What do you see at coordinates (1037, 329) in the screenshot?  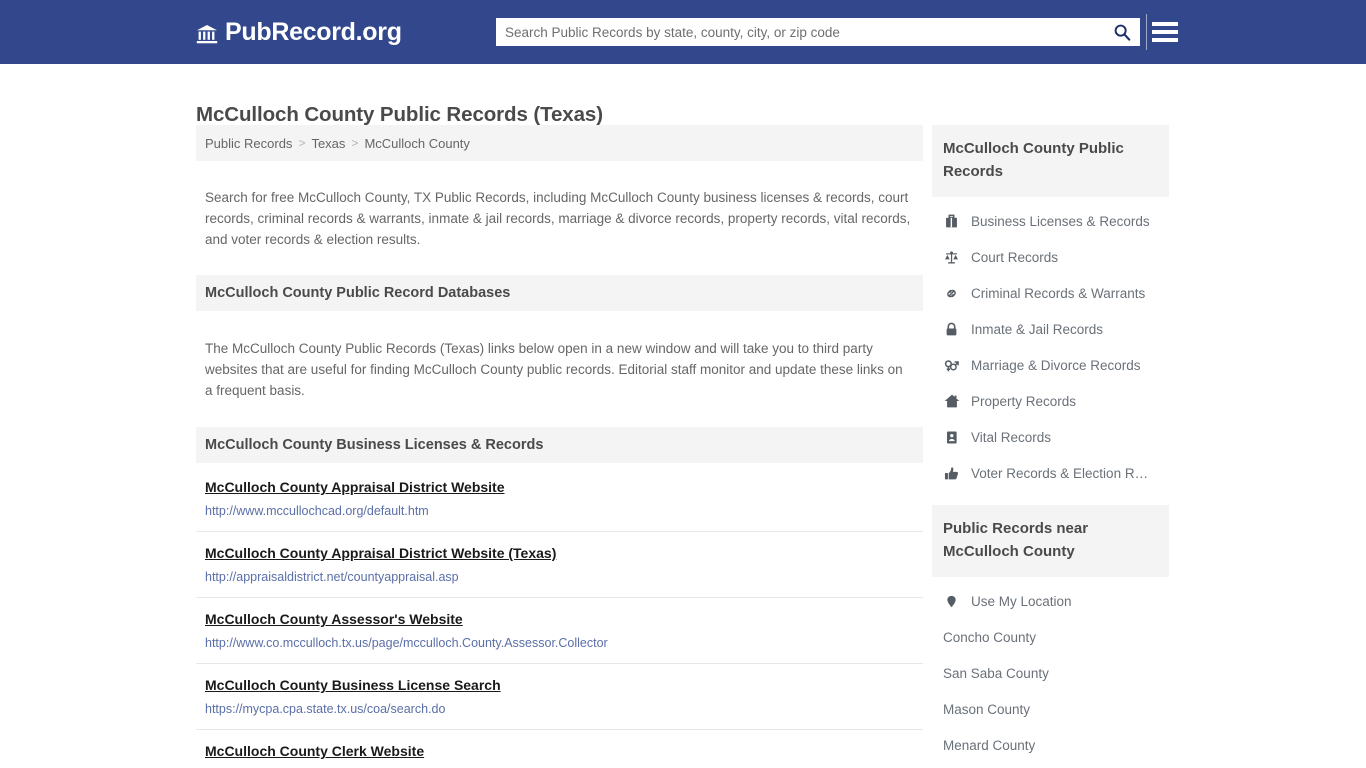 I see `sidebar-item-label: Inmate & Jail Records` at bounding box center [1037, 329].